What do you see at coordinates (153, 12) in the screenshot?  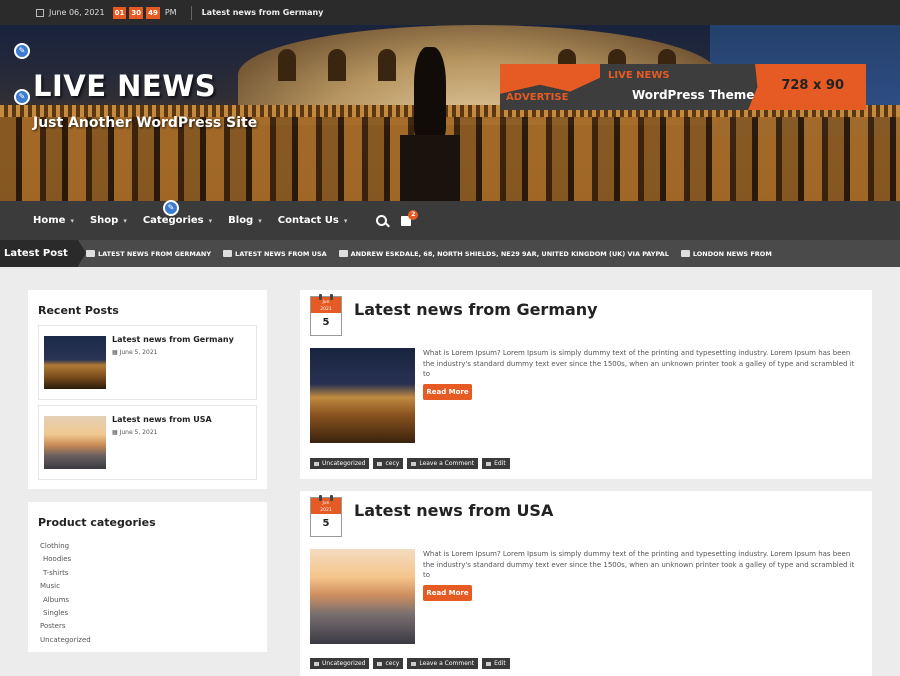 I see `clock-seconds: 49` at bounding box center [153, 12].